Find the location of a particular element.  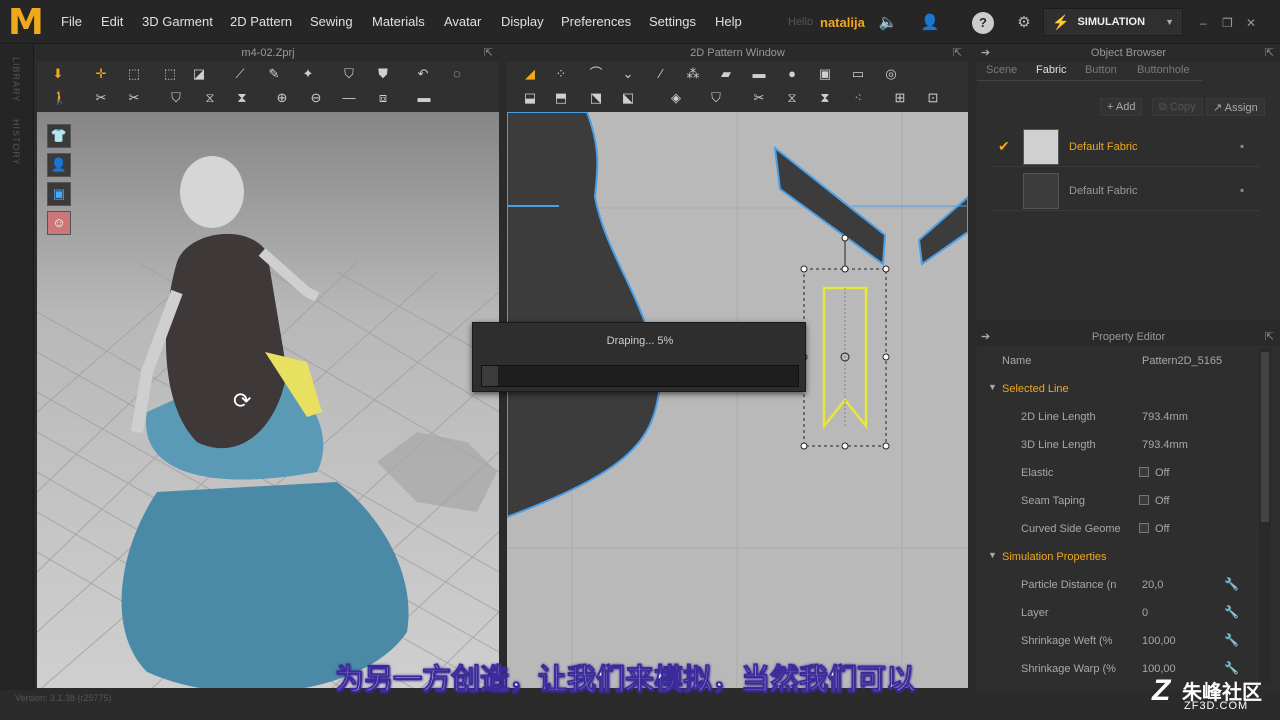

fold-arrange-icon: ⬔ is located at coordinates (596, 98).